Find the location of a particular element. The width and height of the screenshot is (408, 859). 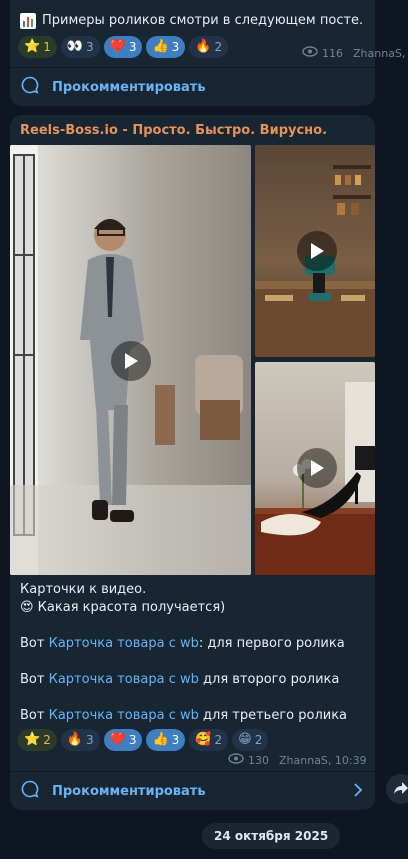

post-1-meta: 116 ZhannaS, 1( is located at coordinates (355, 53).